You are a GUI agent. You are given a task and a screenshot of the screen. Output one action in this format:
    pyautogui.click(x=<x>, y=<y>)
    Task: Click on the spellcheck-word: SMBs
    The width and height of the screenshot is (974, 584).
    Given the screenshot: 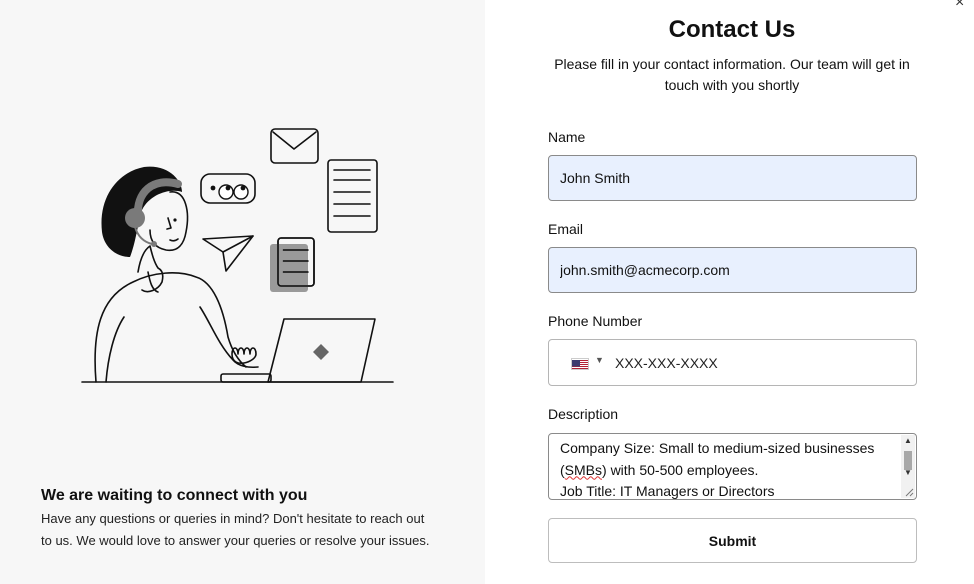 What is the action you would take?
    pyautogui.click(x=583, y=469)
    